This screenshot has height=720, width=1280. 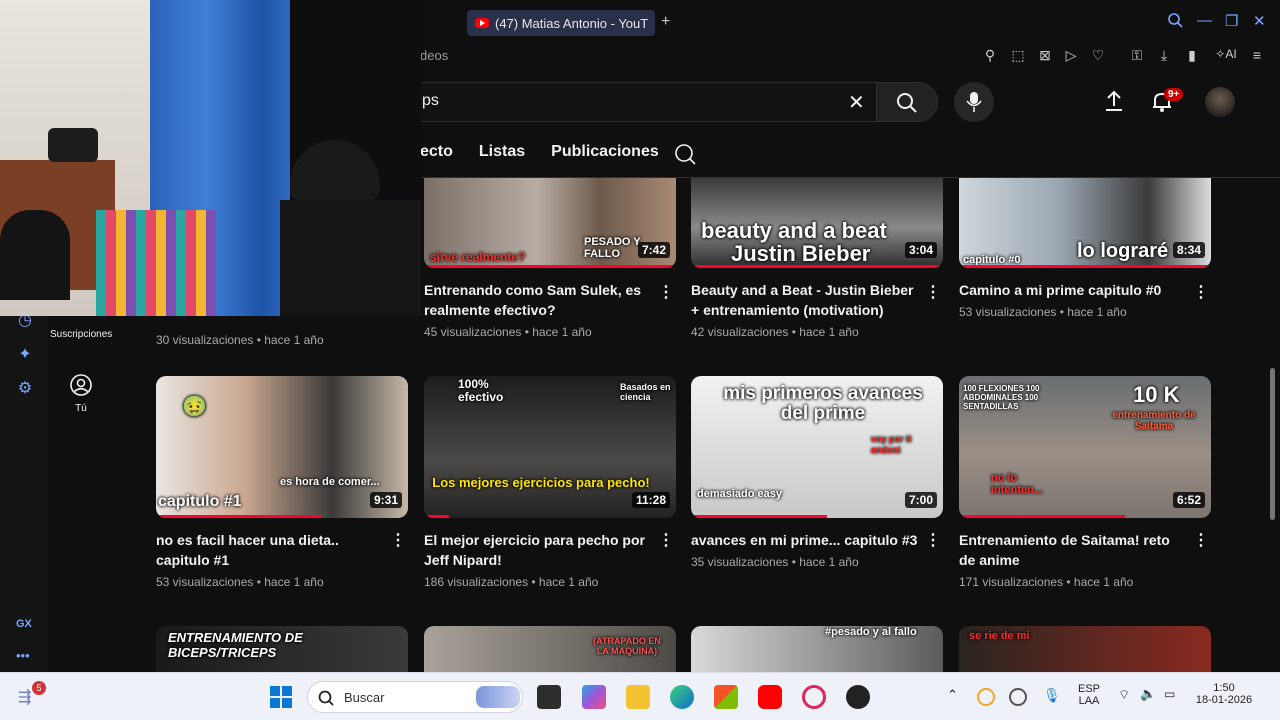 What do you see at coordinates (430, 101) in the screenshot?
I see `search-query: ps` at bounding box center [430, 101].